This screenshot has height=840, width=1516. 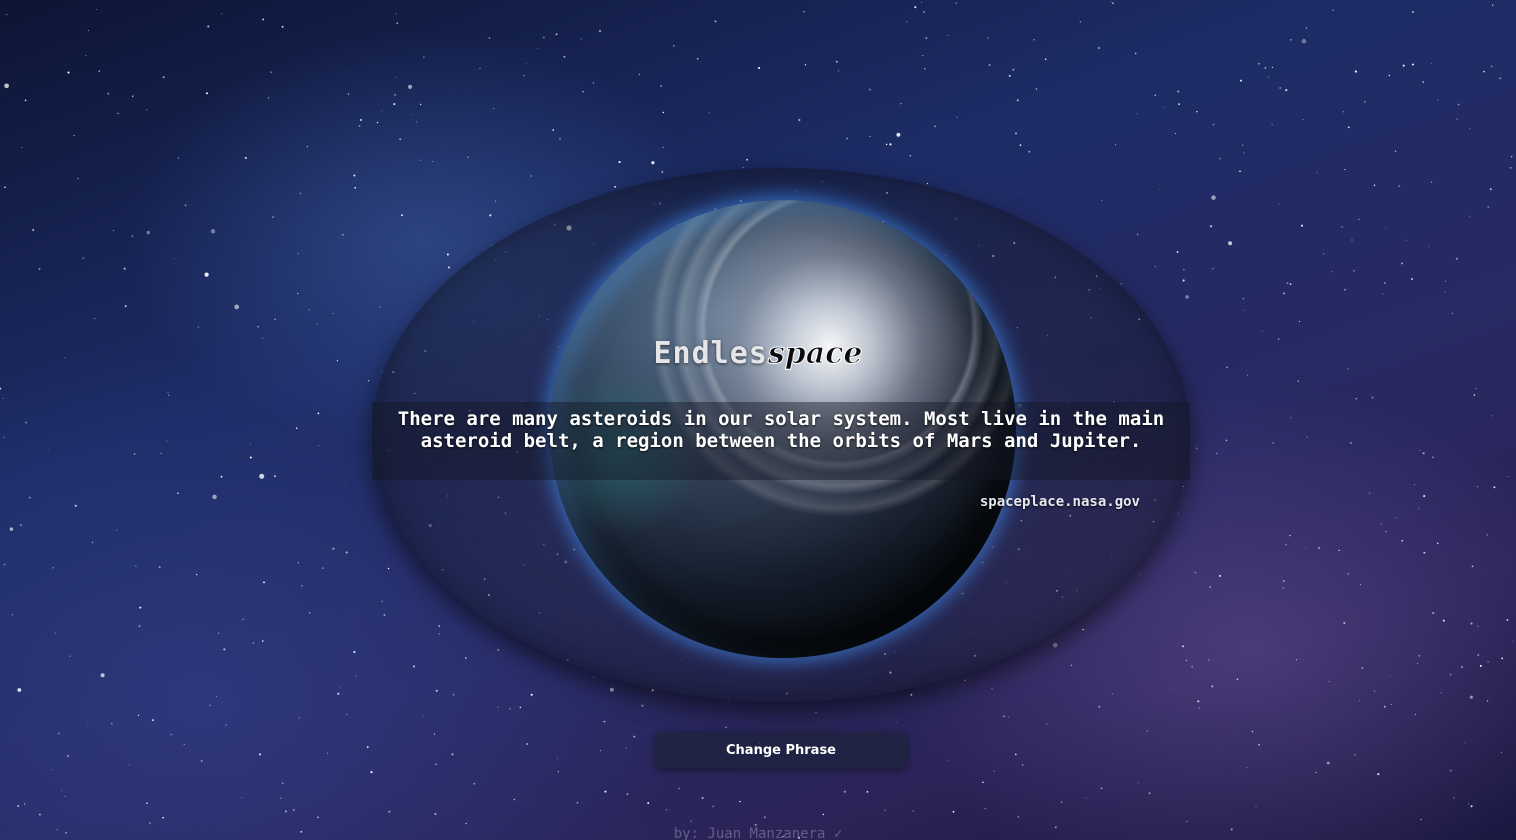 What do you see at coordinates (1059, 502) in the screenshot?
I see `phrase-source: spaceplace.nasa.gov` at bounding box center [1059, 502].